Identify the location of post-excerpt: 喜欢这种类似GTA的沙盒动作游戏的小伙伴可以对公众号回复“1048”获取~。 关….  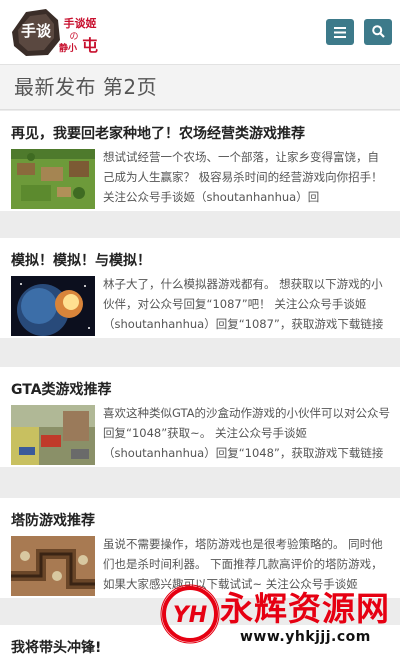
(246, 433).